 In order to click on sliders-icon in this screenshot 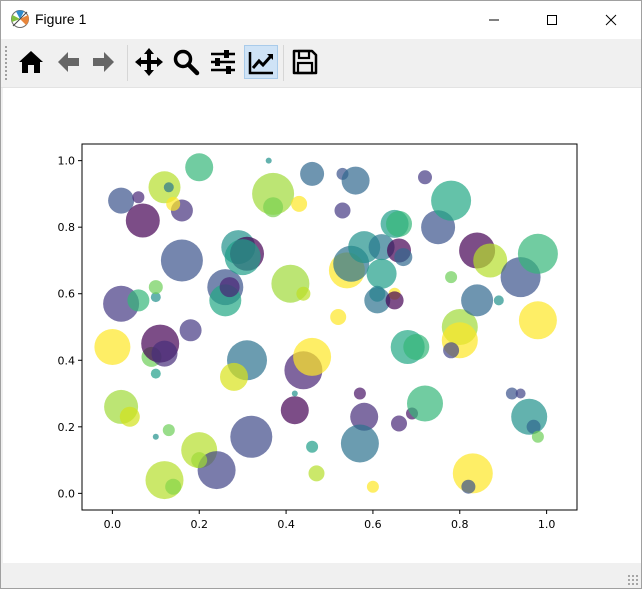, I will do `click(223, 62)`.